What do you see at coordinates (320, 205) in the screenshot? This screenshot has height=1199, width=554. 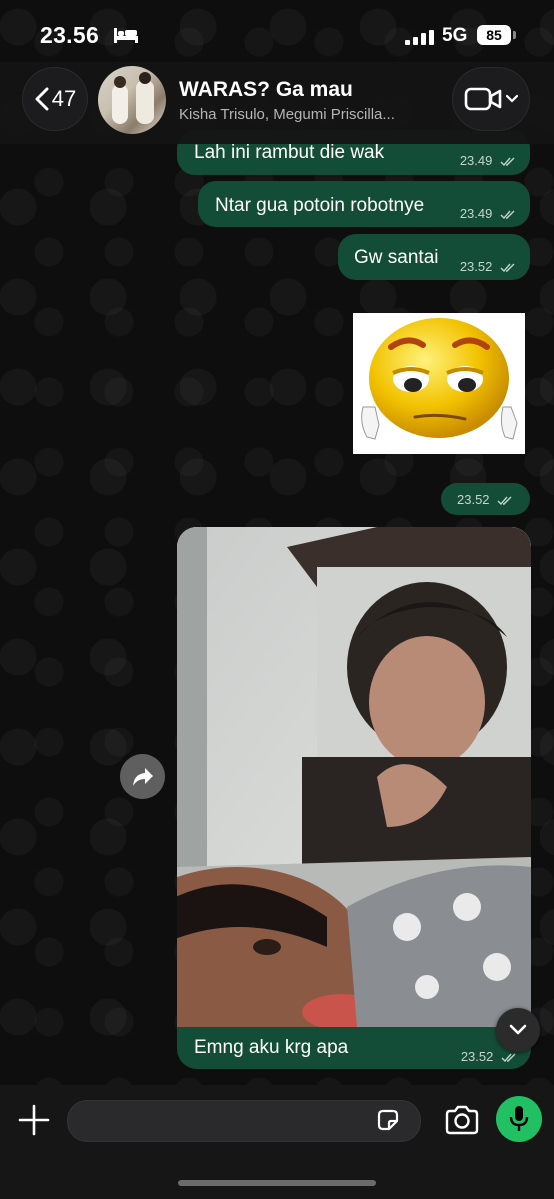 I see `message-text: Ntar gua potoin robotnye` at bounding box center [320, 205].